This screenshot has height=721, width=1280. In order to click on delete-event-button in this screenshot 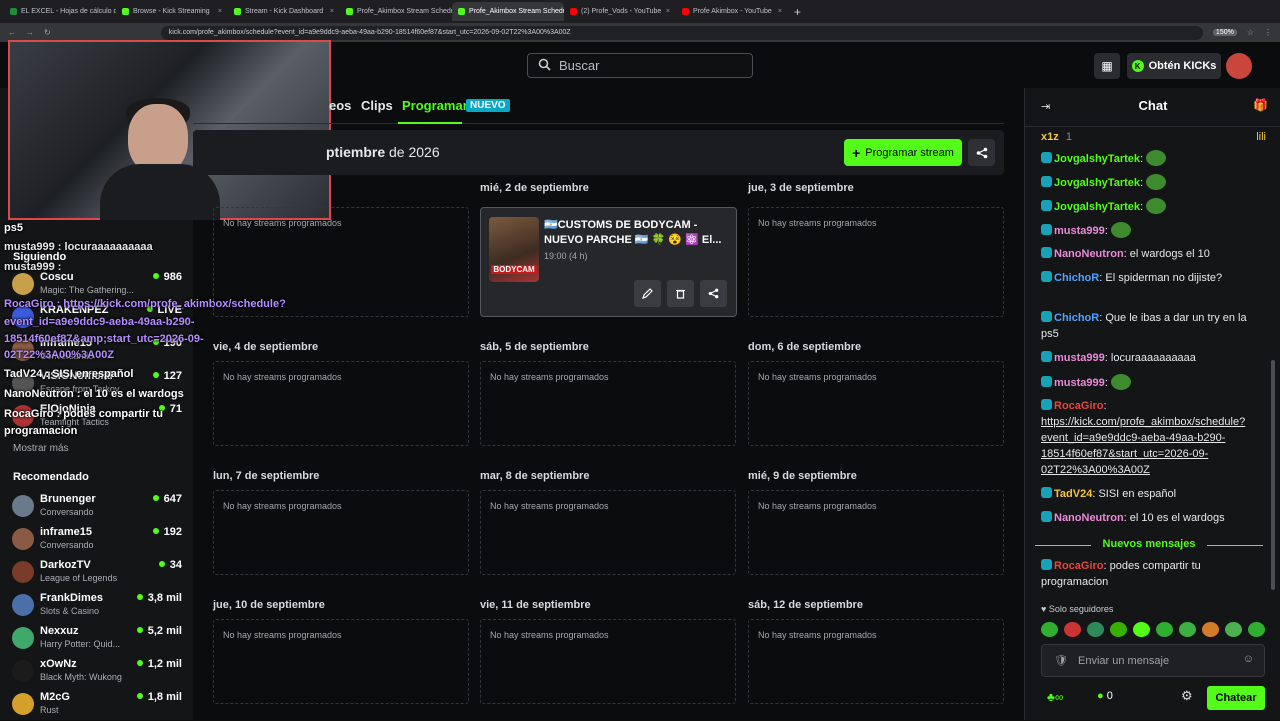, I will do `click(680, 293)`.